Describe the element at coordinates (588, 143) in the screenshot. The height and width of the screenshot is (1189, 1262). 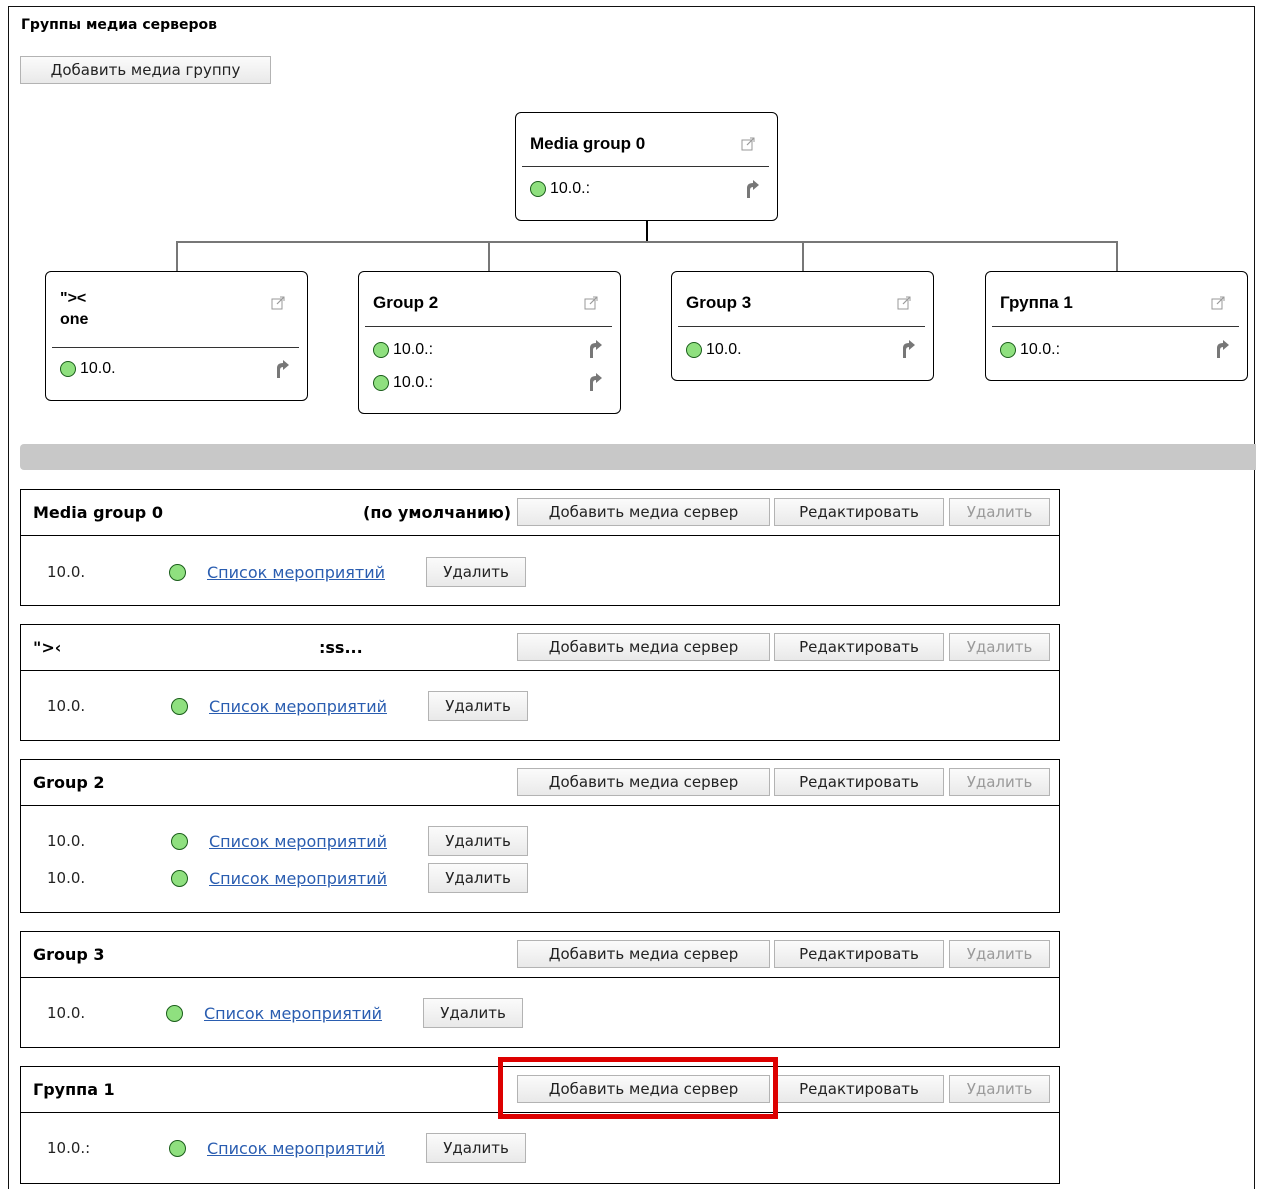
I see `tree-node-title: Media group 0` at that location.